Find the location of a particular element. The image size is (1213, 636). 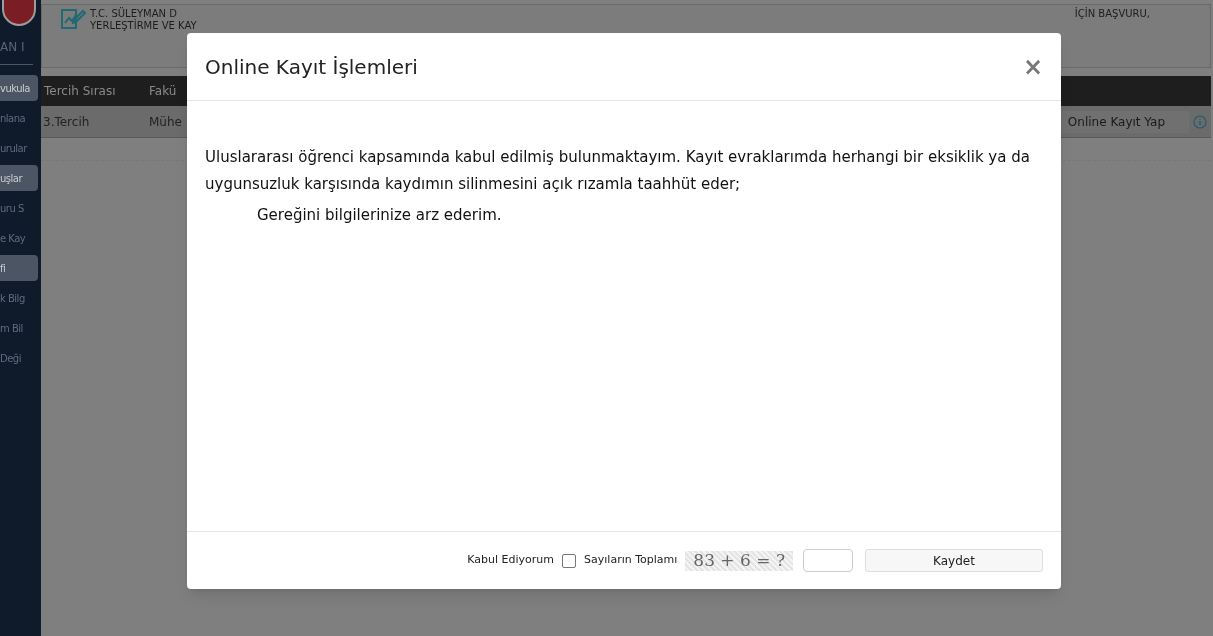

sidebar-item: m Bil is located at coordinates (19, 328).